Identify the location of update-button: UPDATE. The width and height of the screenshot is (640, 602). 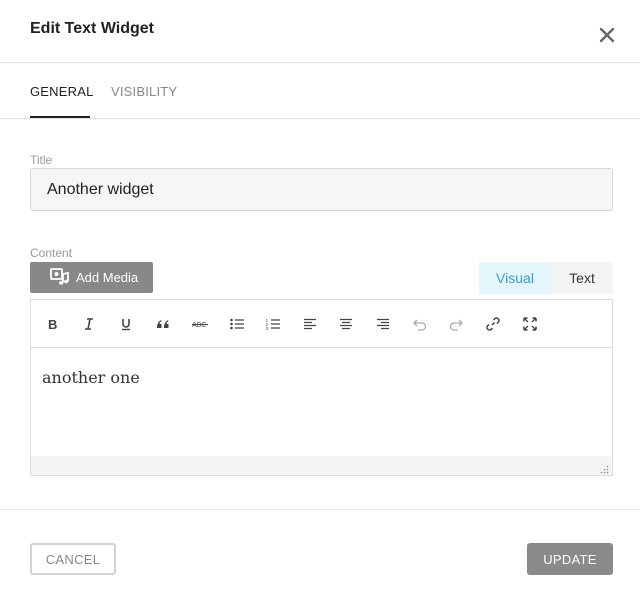
(570, 559).